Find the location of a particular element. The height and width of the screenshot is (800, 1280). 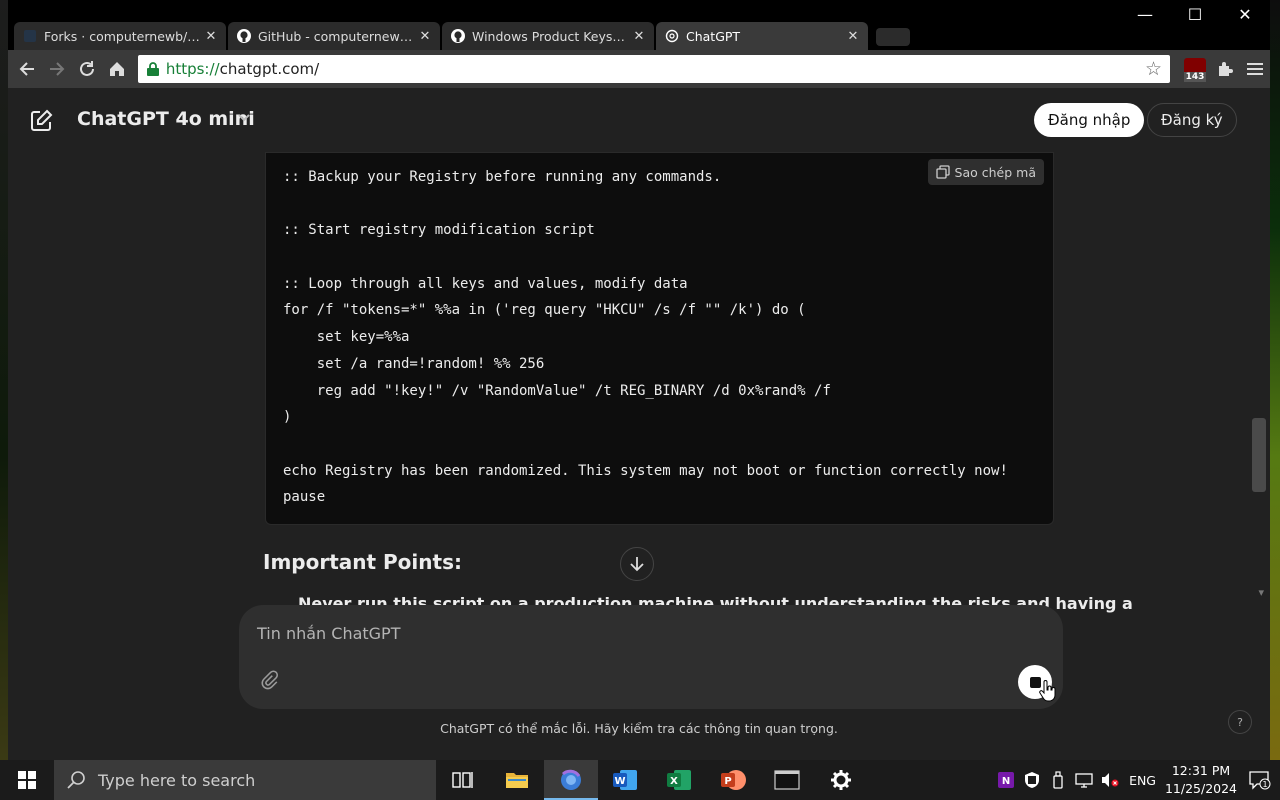

address-bar: https://chatgpt.com/ ☆ is located at coordinates (654, 69).